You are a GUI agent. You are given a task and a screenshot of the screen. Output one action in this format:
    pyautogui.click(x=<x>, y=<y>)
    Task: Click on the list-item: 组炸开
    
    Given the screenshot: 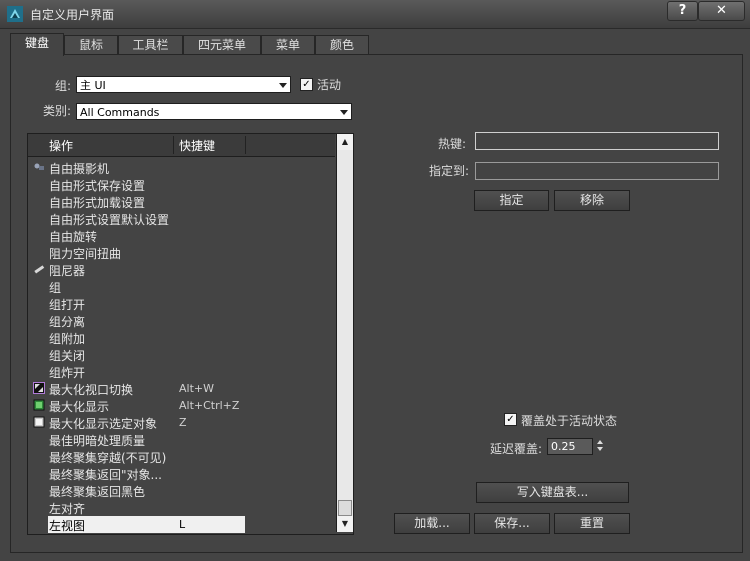 What is the action you would take?
    pyautogui.click(x=181, y=371)
    